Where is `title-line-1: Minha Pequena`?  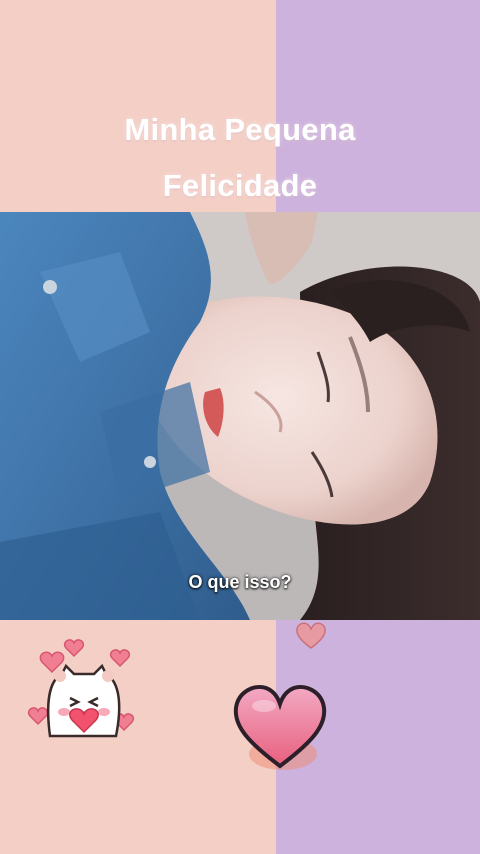 title-line-1: Minha Pequena is located at coordinates (240, 129).